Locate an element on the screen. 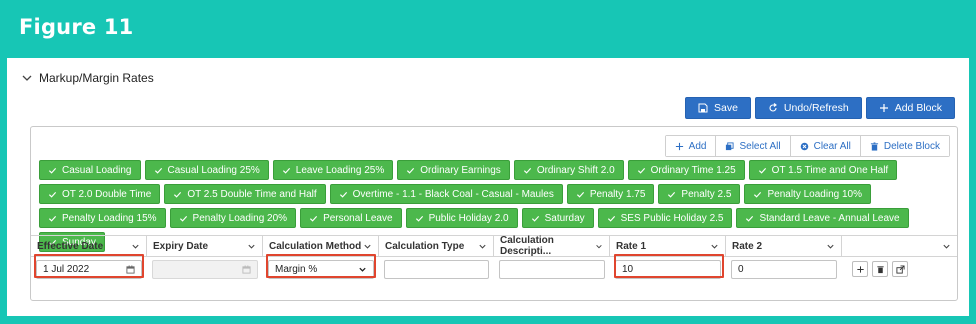  add-button: Add is located at coordinates (691, 146).